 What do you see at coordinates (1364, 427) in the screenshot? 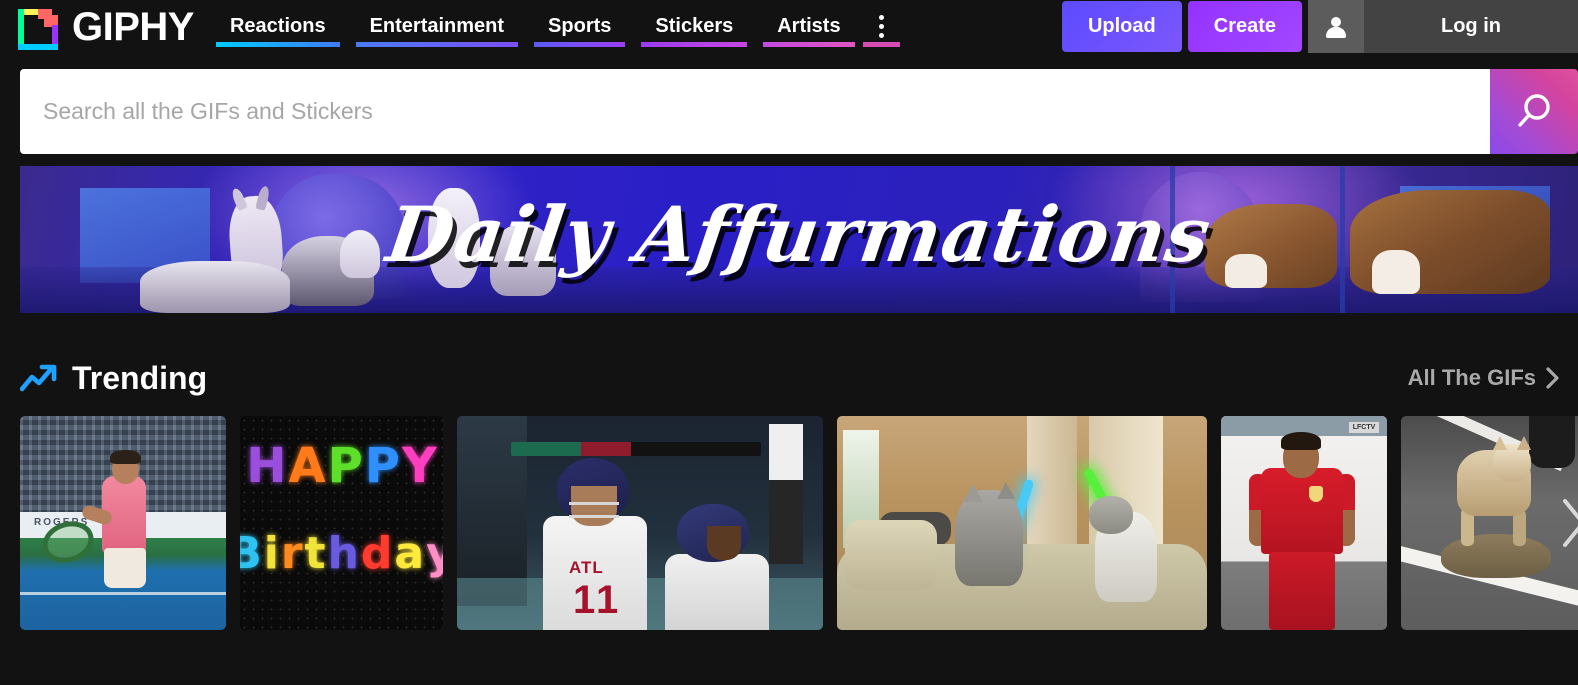
I see `gif-tv-tag: LFCTV` at bounding box center [1364, 427].